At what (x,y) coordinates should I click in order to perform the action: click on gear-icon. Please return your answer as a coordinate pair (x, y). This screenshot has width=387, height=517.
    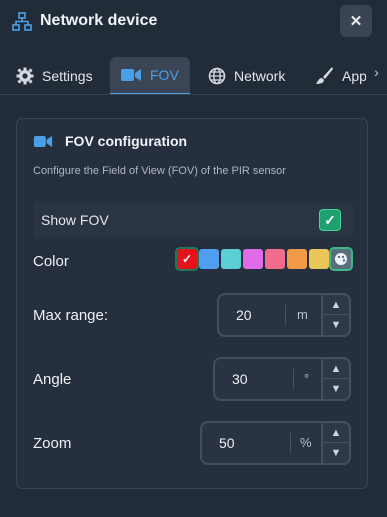
    Looking at the image, I should click on (25, 76).